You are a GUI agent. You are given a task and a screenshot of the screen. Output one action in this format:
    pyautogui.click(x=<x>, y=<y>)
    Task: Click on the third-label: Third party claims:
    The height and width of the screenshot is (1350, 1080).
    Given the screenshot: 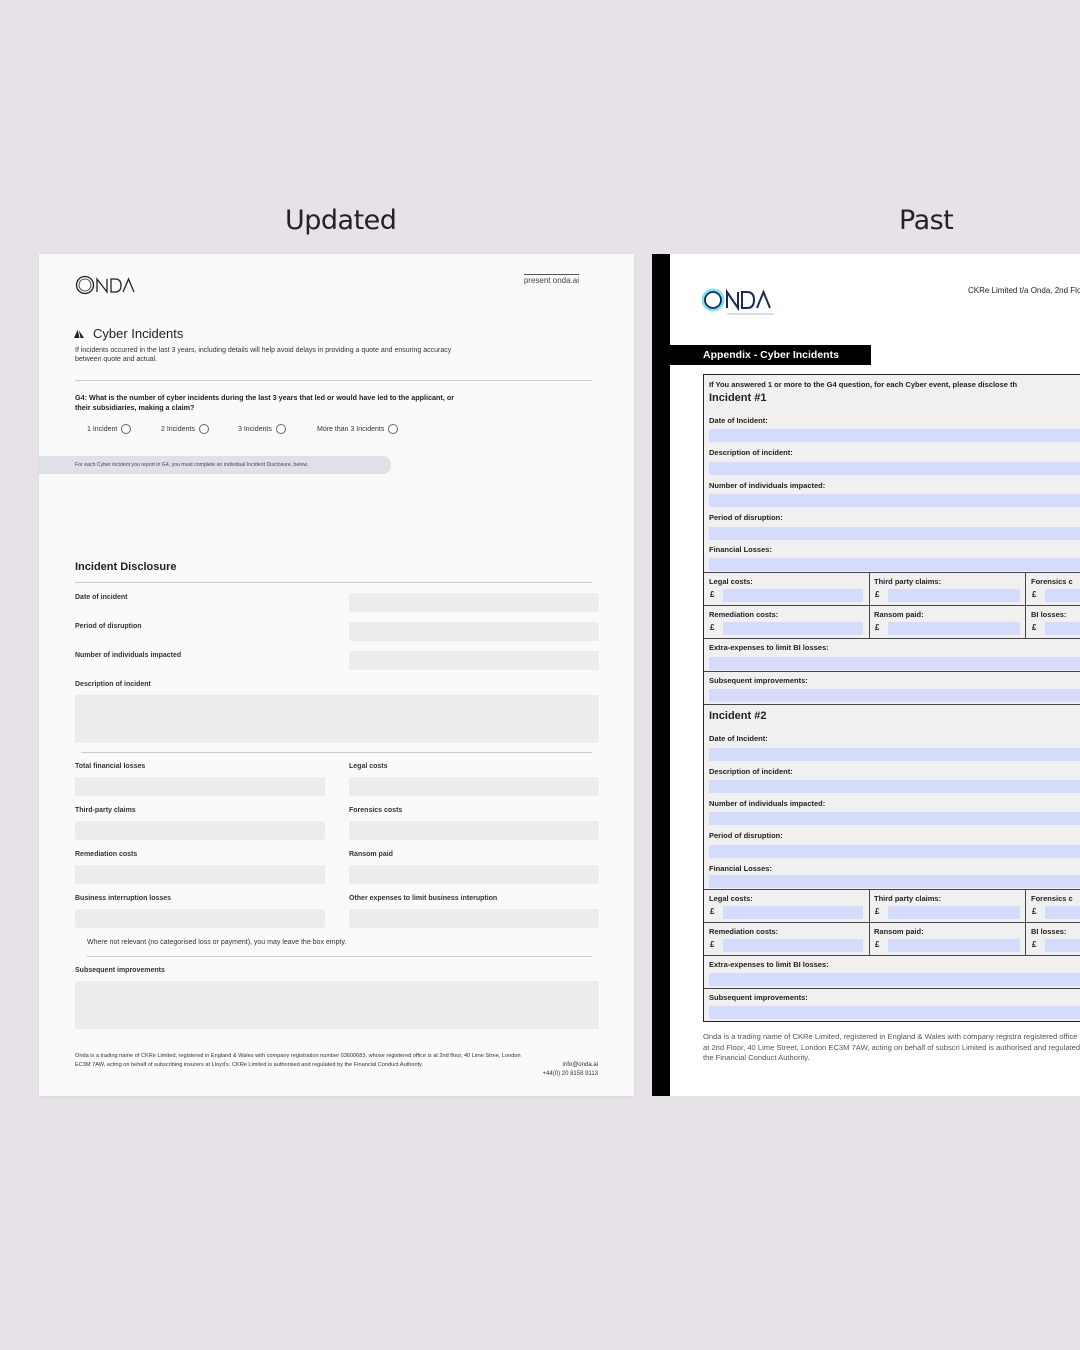 What is the action you would take?
    pyautogui.click(x=908, y=898)
    